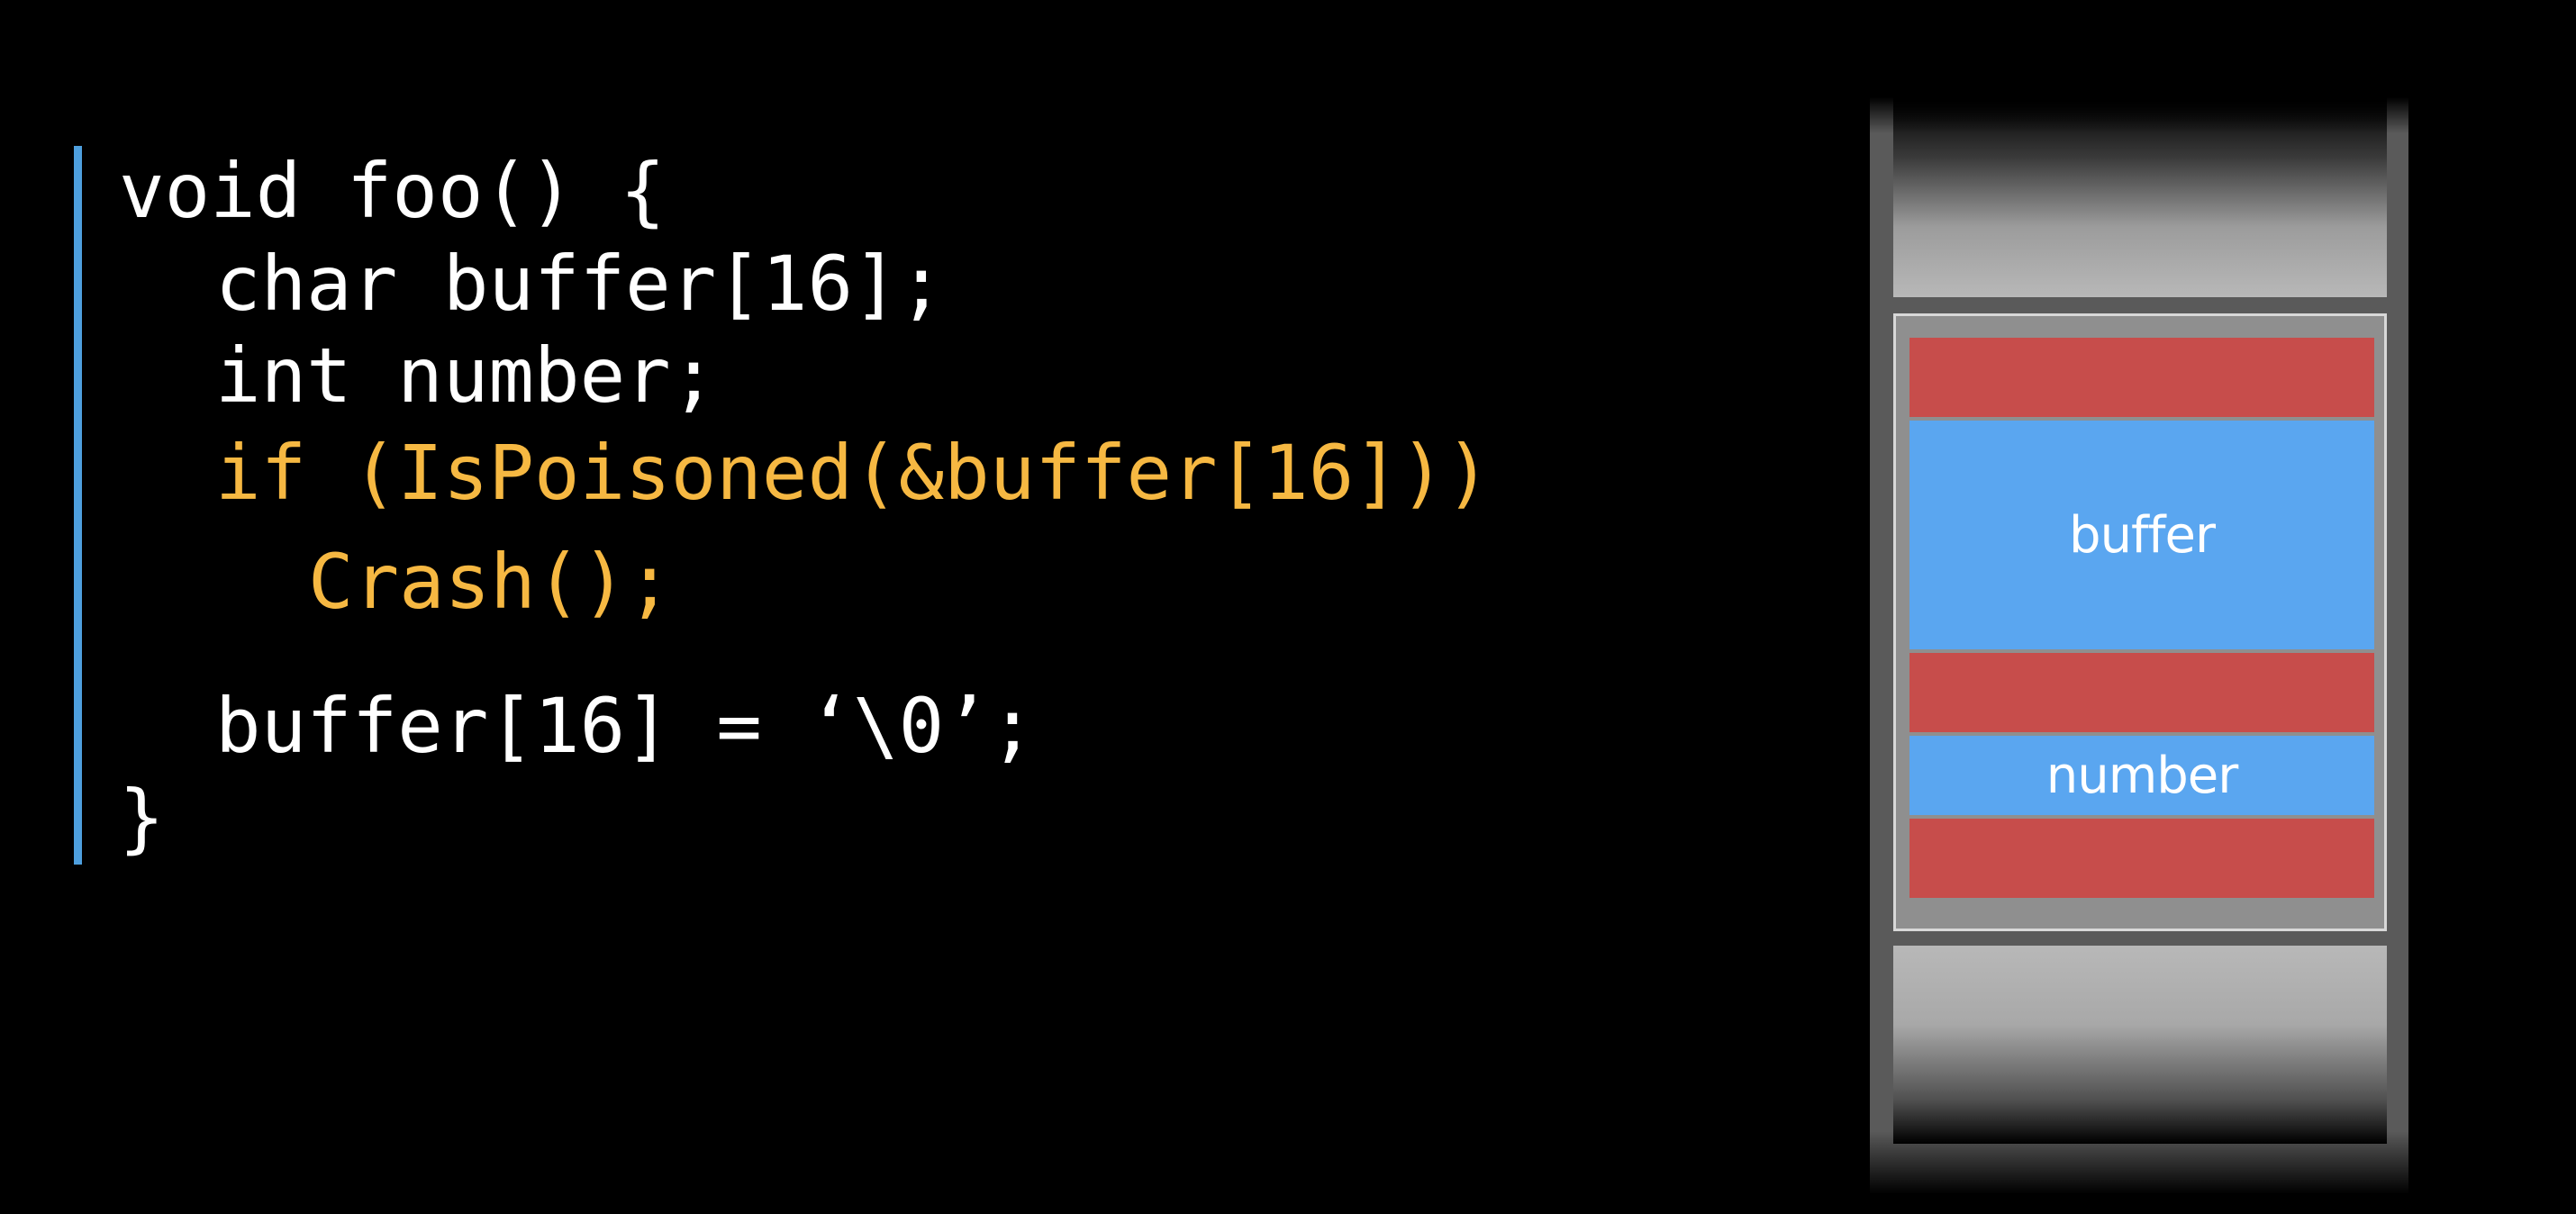  What do you see at coordinates (626, 726) in the screenshot?
I see `code-line-buffer-write: buffer[16] = ‘\0’;` at bounding box center [626, 726].